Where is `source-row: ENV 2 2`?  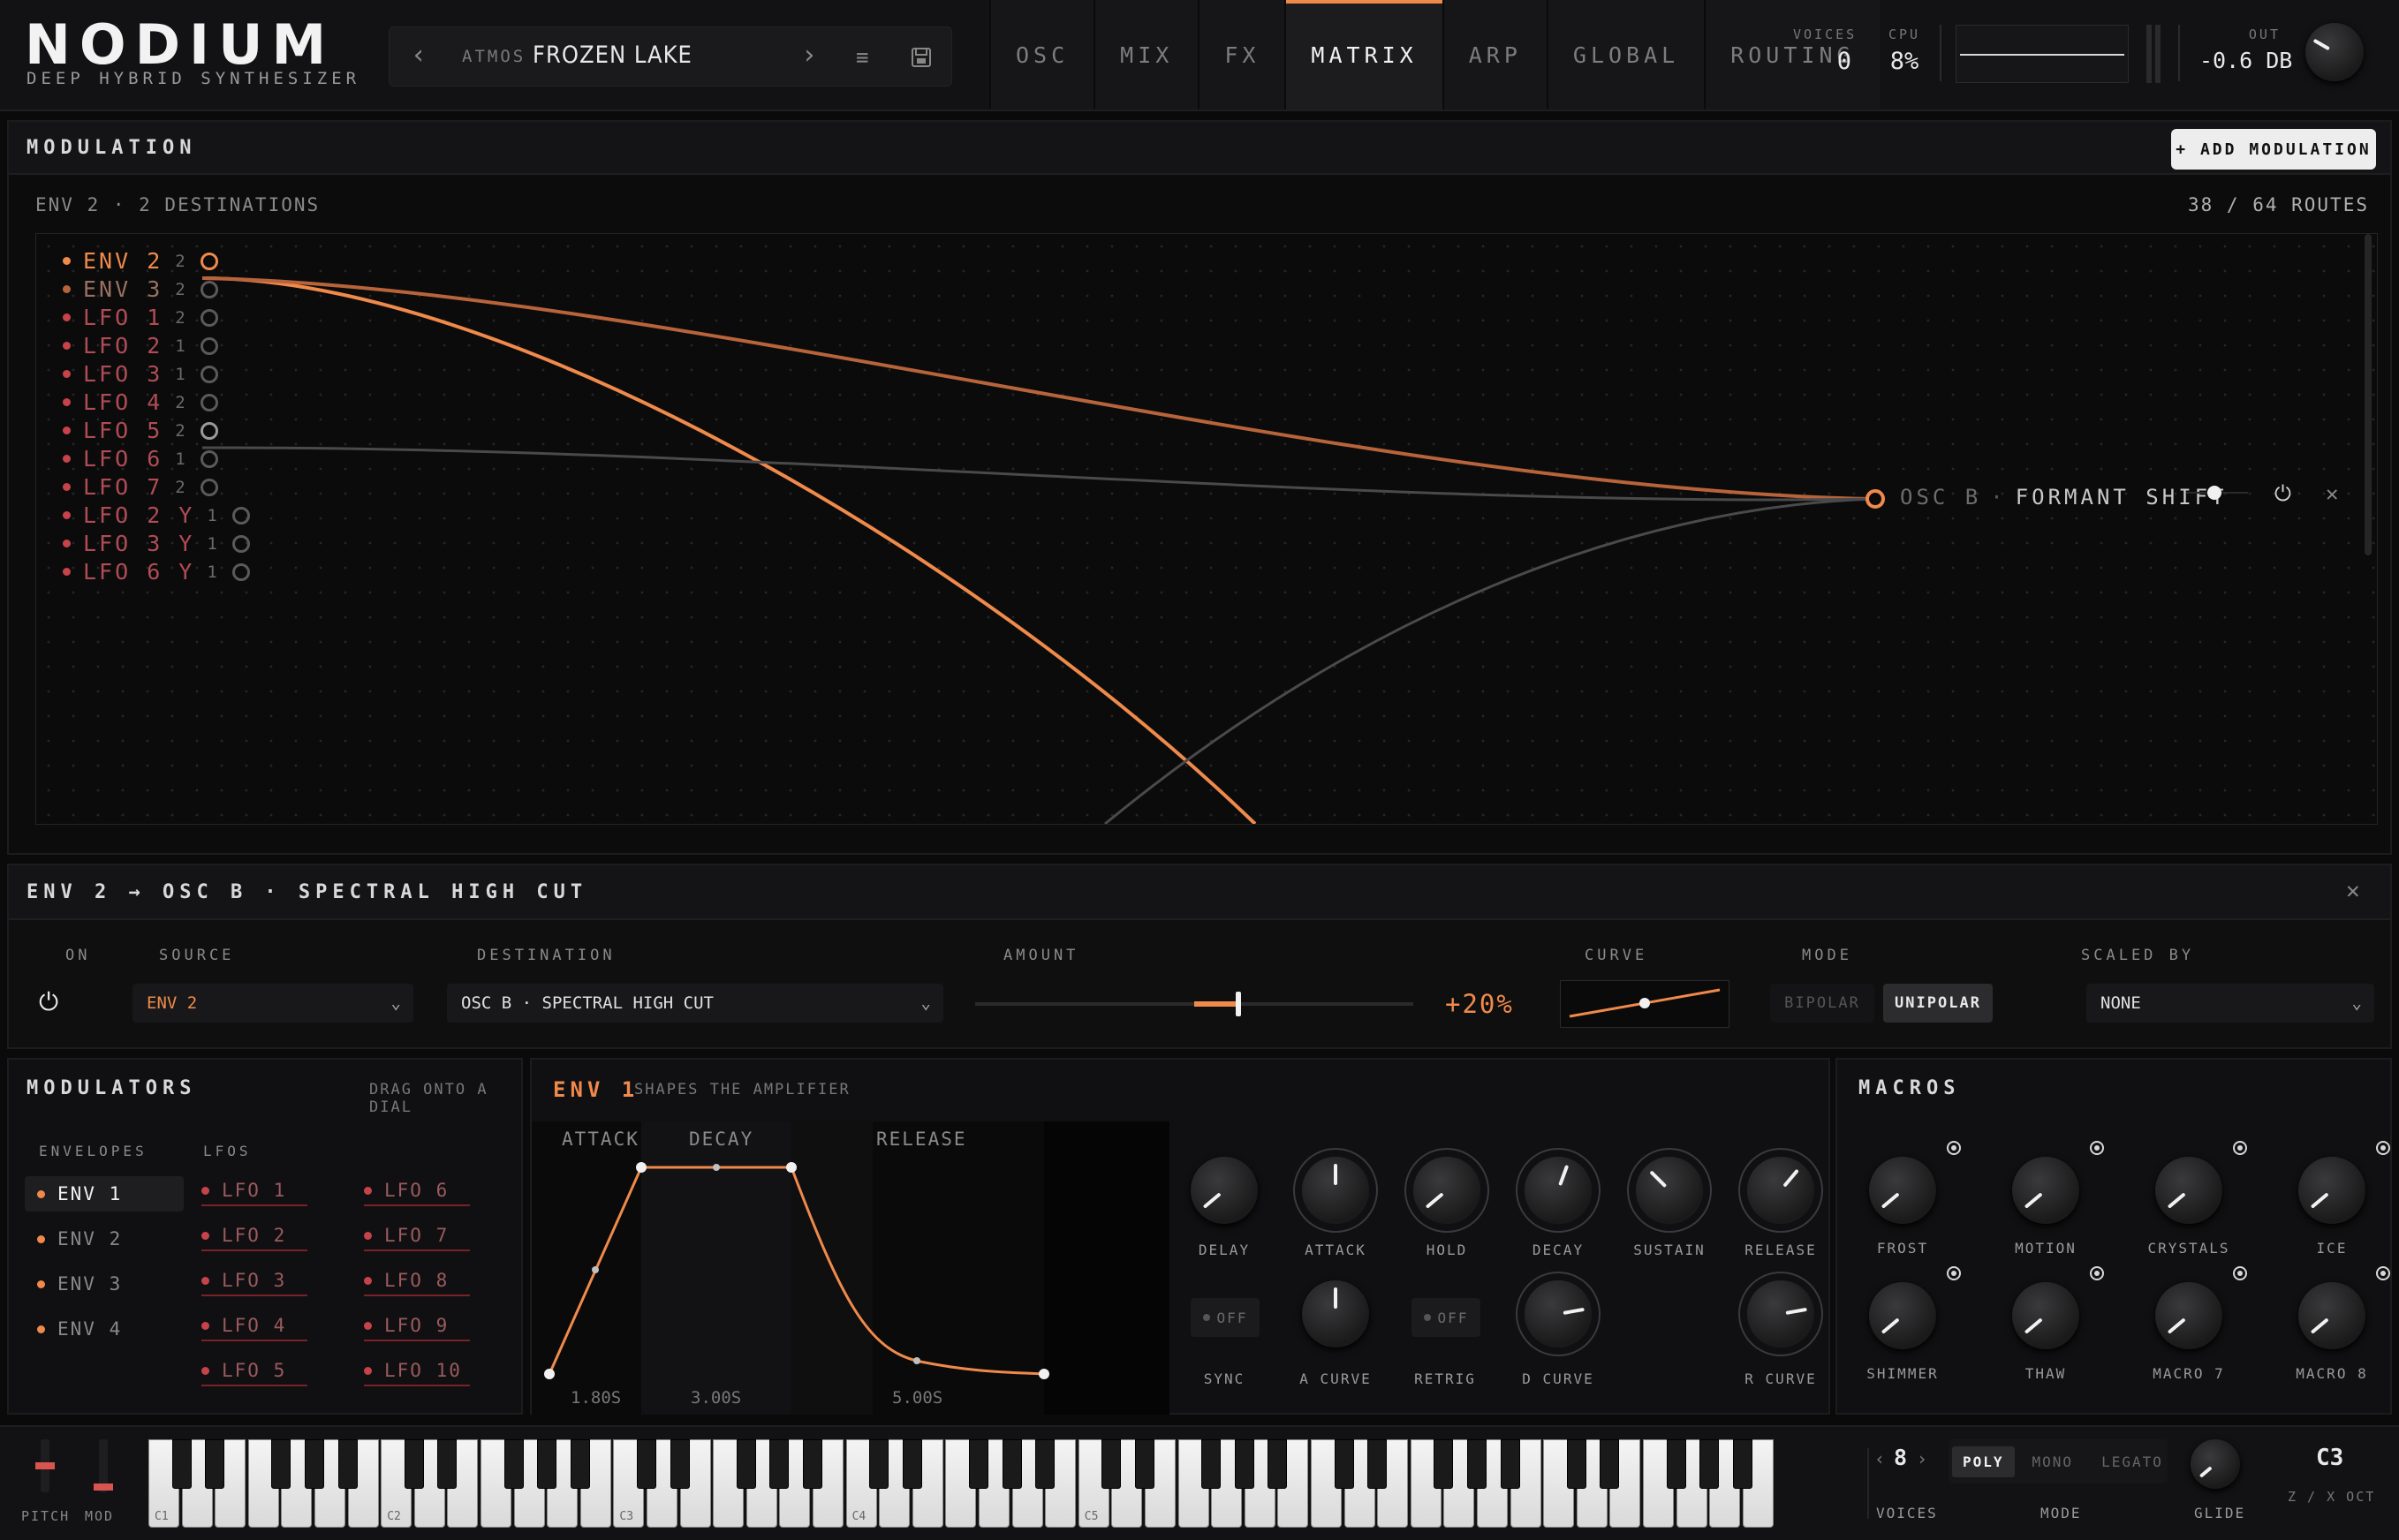 source-row: ENV 2 2 is located at coordinates (140, 261).